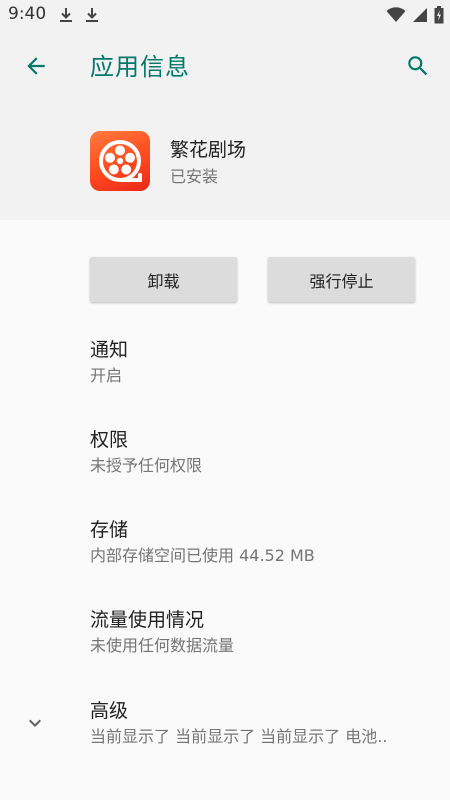 Image resolution: width=450 pixels, height=800 pixels. I want to click on arrow-back-icon, so click(36, 66).